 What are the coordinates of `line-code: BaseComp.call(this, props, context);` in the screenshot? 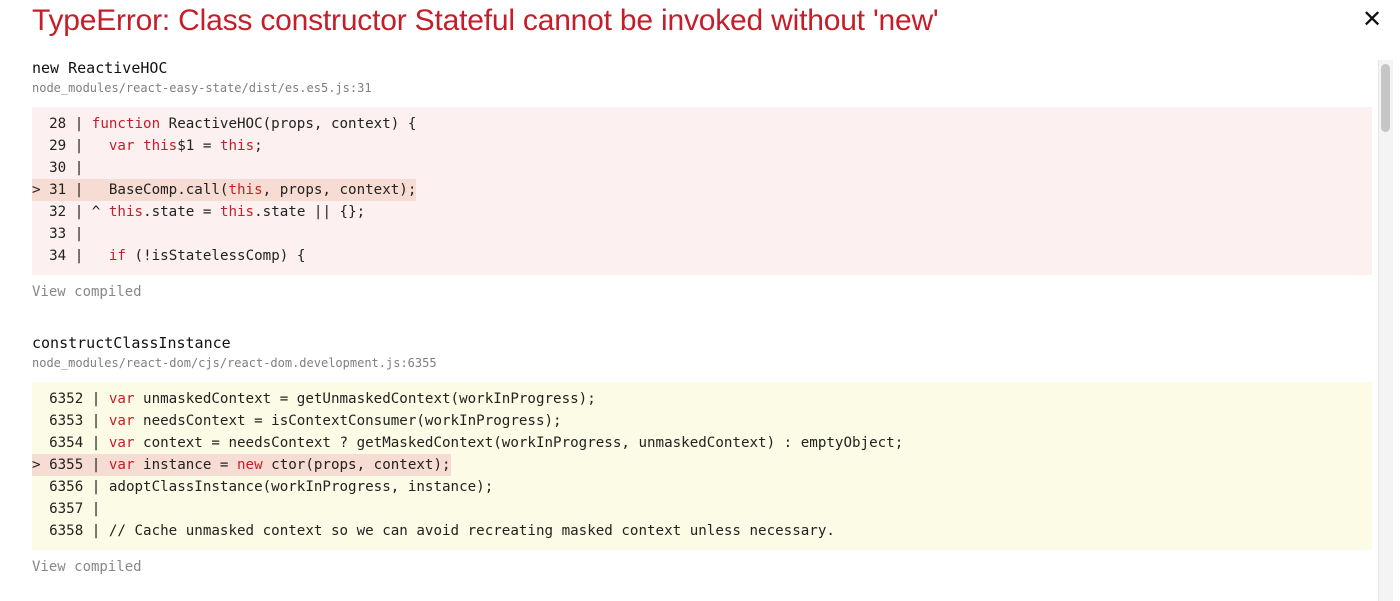 It's located at (254, 190).